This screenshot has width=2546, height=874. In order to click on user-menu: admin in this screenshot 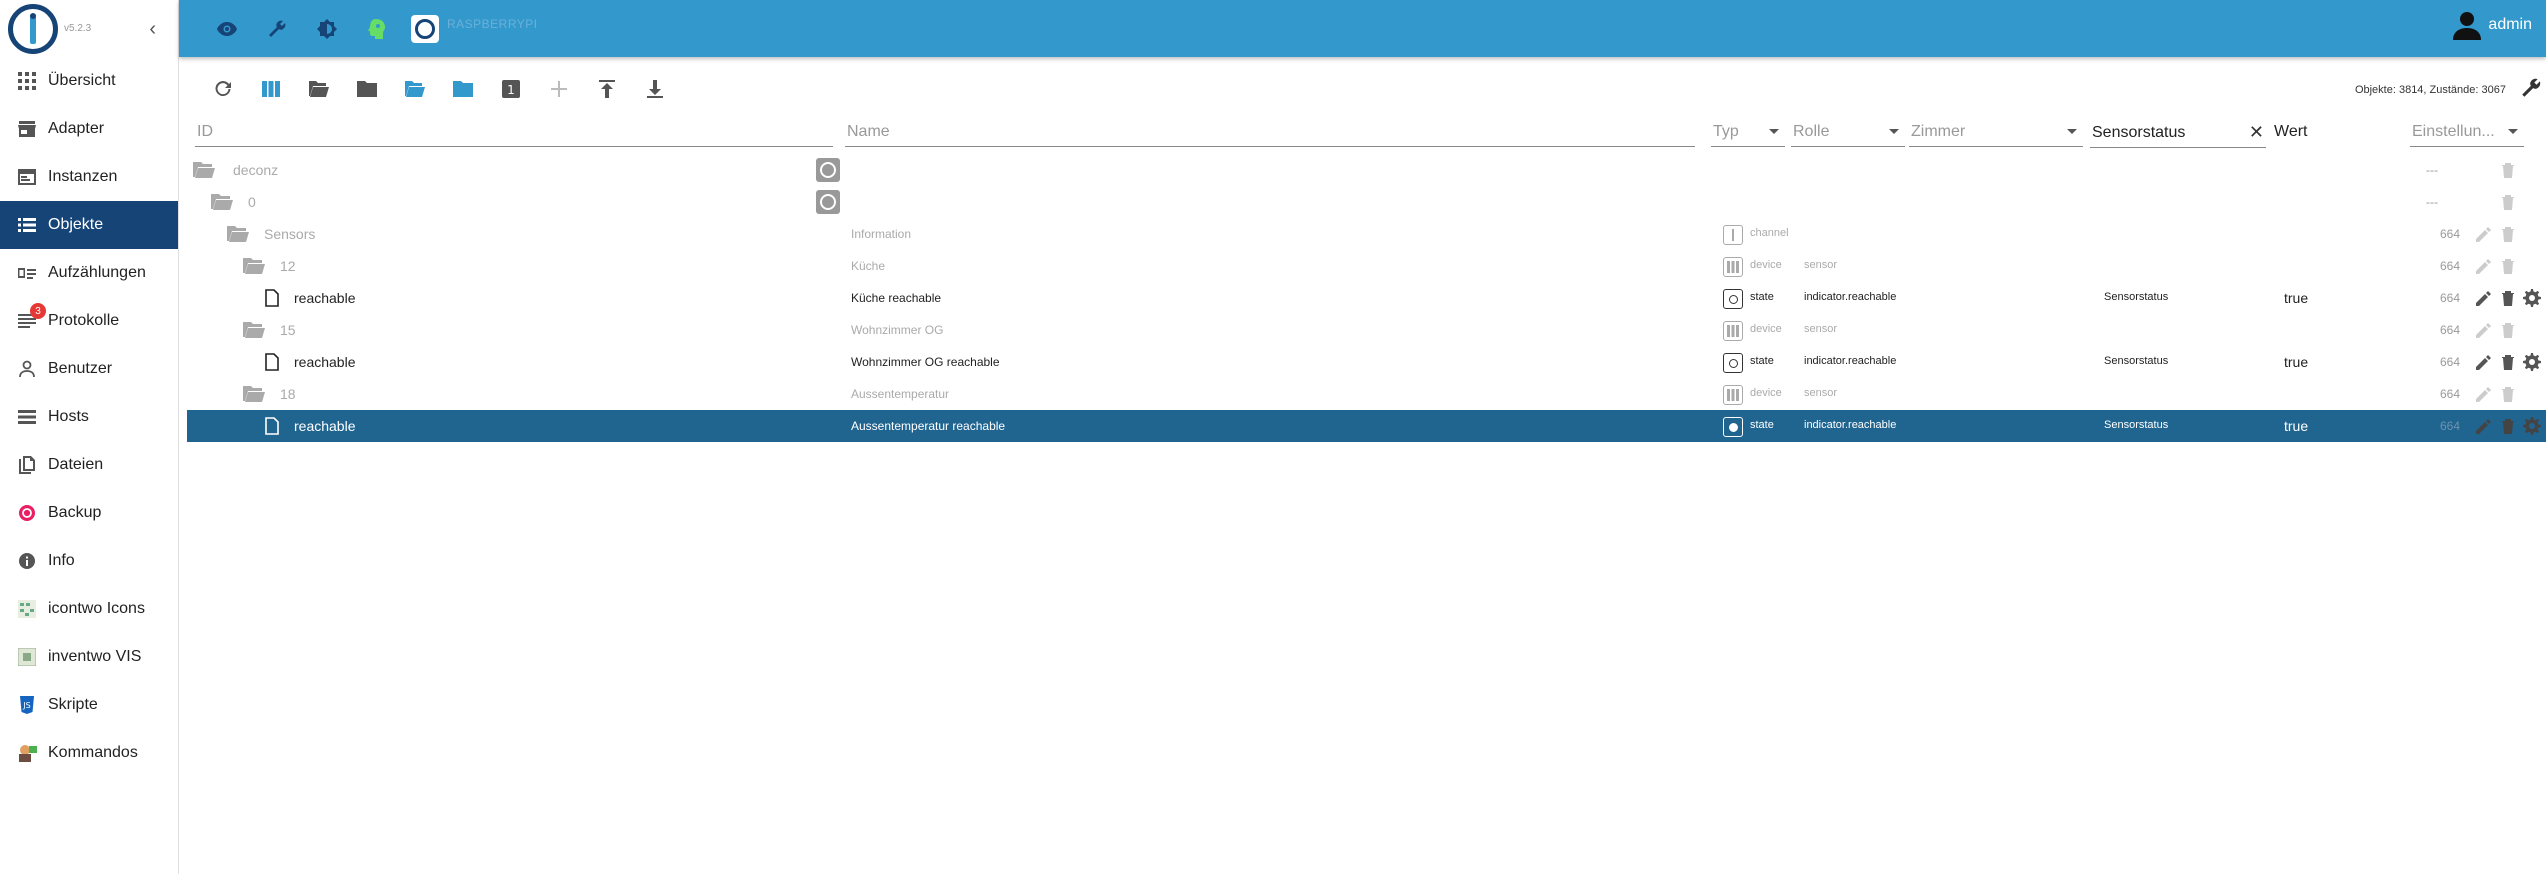, I will do `click(2492, 25)`.